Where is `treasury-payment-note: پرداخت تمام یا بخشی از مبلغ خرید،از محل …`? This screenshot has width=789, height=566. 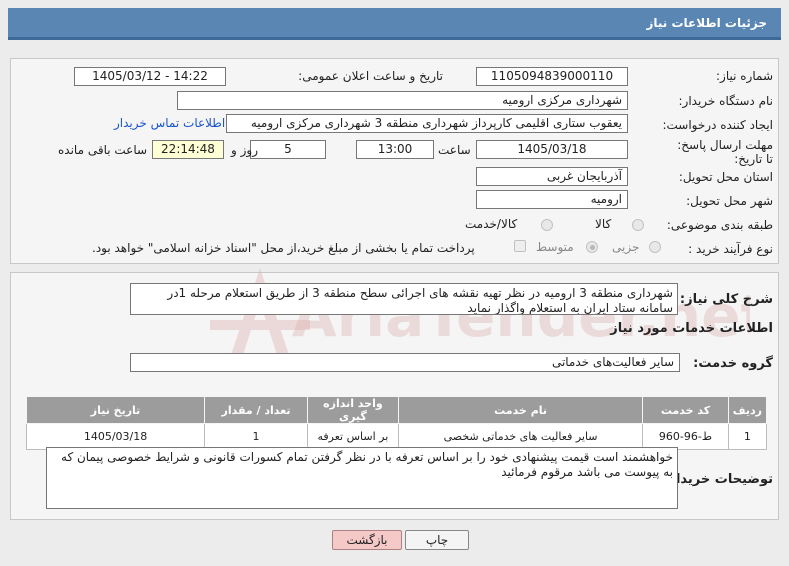 treasury-payment-note: پرداخت تمام یا بخشی از مبلغ خرید،از محل … is located at coordinates (283, 248).